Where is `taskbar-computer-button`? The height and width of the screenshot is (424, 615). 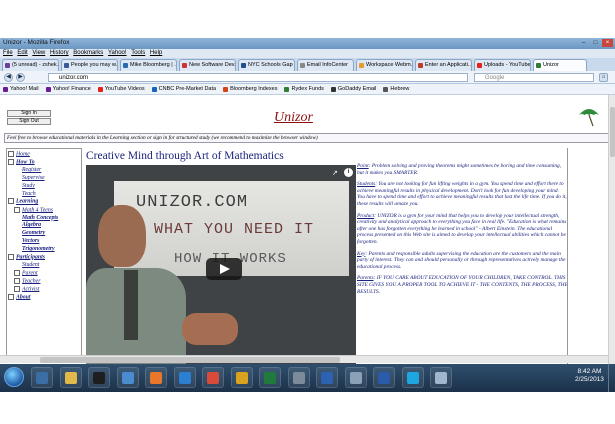
taskbar-computer-button is located at coordinates (42, 377).